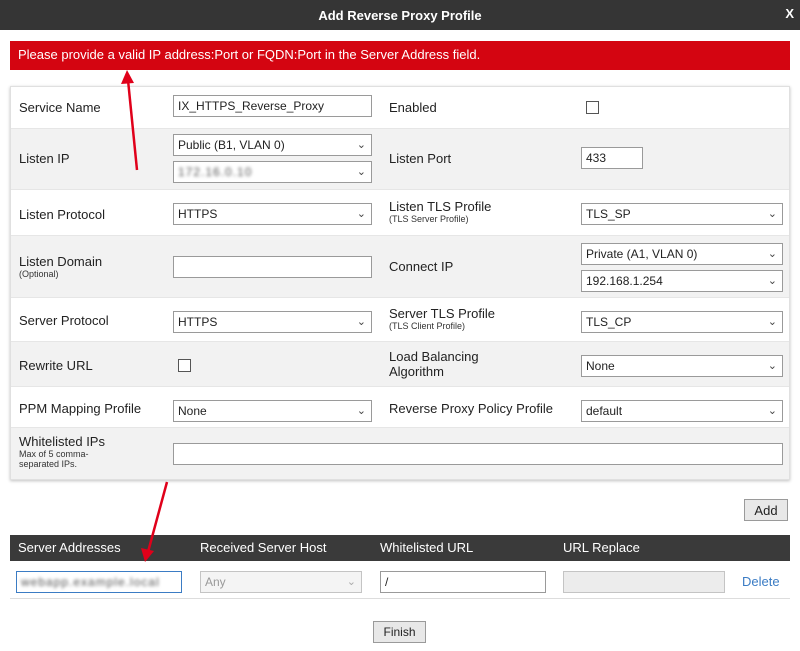 This screenshot has height=651, width=800. What do you see at coordinates (62, 214) in the screenshot?
I see `listen-protocol-label: Listen Protocol` at bounding box center [62, 214].